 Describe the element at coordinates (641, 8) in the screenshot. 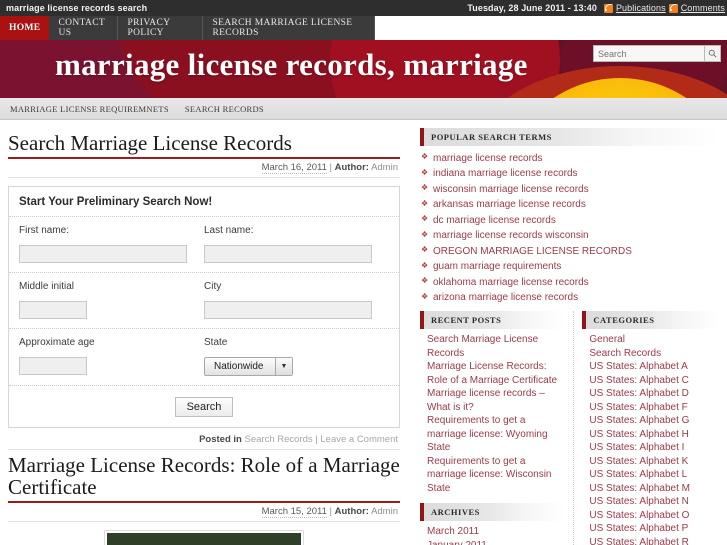

I see `publications-feed-link: Publications` at that location.